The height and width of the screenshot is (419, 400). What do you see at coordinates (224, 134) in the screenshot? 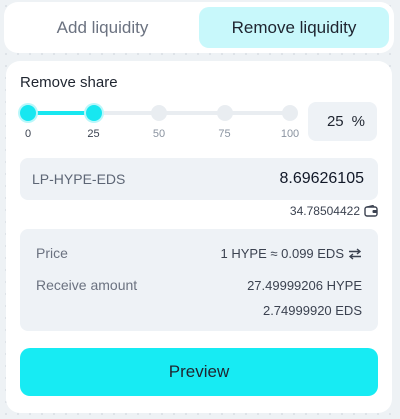
I see `slider-tick-75: 75` at bounding box center [224, 134].